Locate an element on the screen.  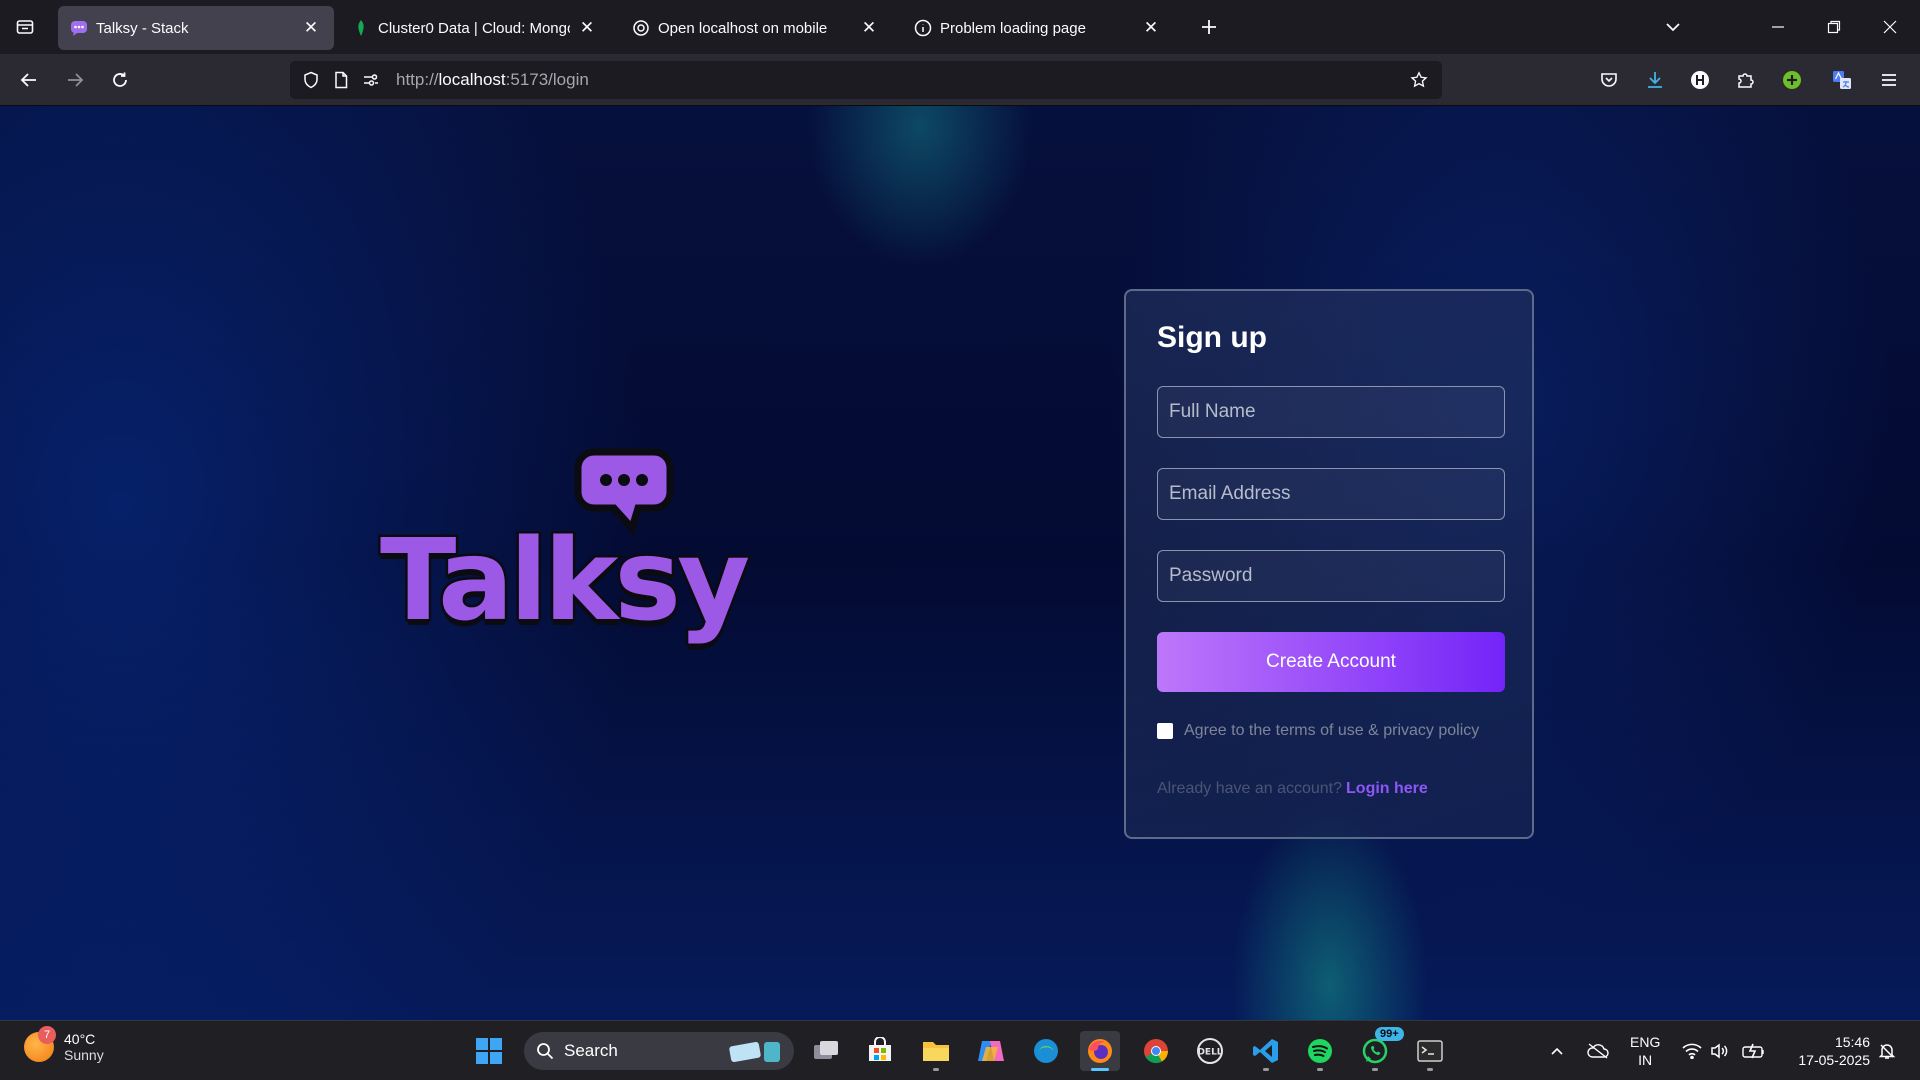
search-highlight-travel-icon is located at coordinates (754, 1052).